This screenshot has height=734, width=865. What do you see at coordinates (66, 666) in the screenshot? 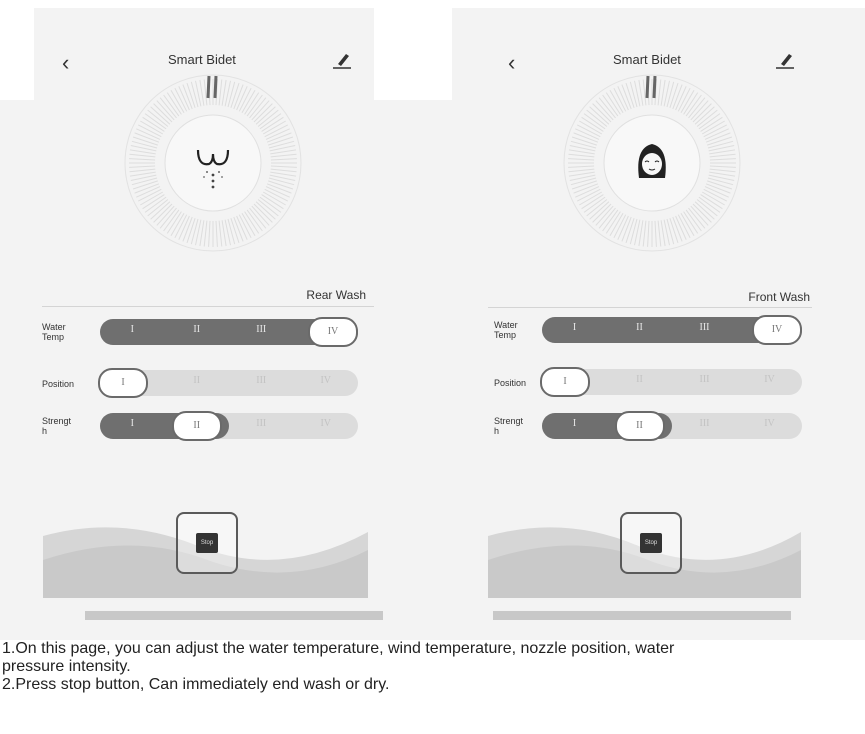
I see `instruction-line: pressure intensity.` at bounding box center [66, 666].